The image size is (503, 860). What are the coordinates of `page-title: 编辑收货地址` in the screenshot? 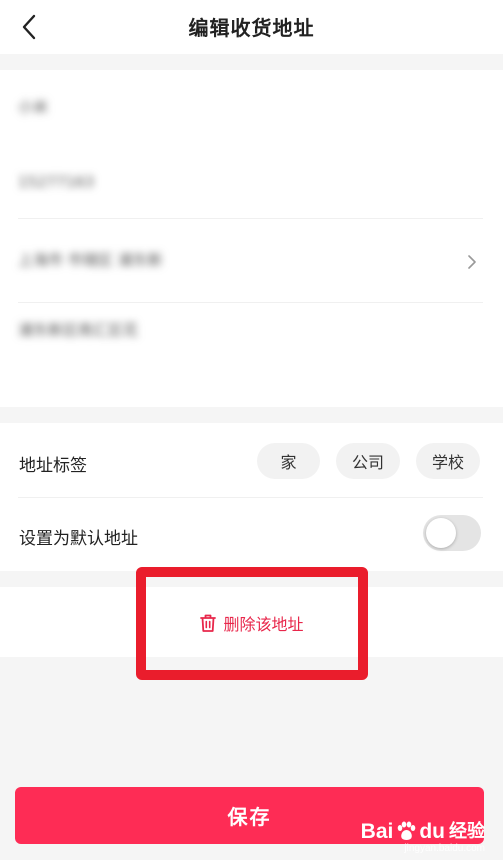 It's located at (251, 28).